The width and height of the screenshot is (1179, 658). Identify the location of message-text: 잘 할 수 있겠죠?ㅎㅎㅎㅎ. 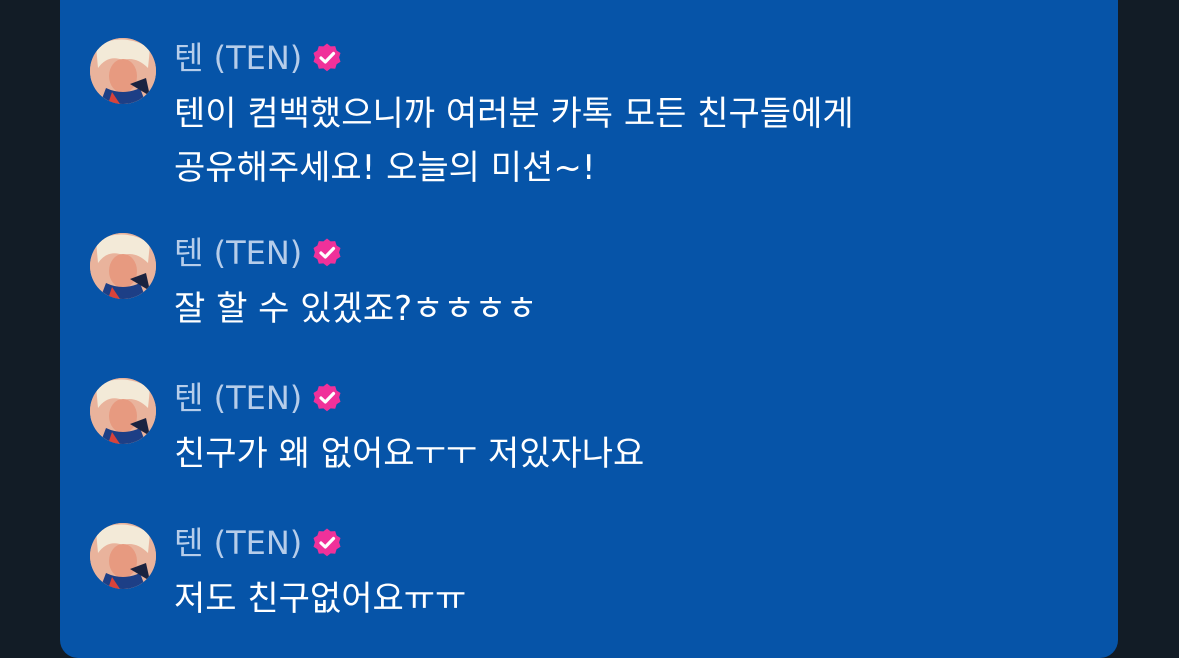
(356, 309).